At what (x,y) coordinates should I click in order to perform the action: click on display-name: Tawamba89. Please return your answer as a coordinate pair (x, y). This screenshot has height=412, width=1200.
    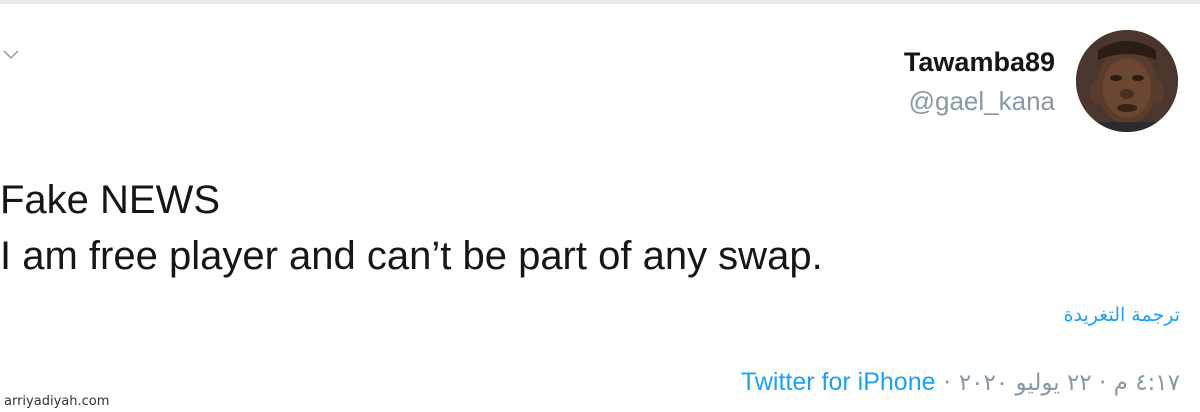
    Looking at the image, I should click on (979, 62).